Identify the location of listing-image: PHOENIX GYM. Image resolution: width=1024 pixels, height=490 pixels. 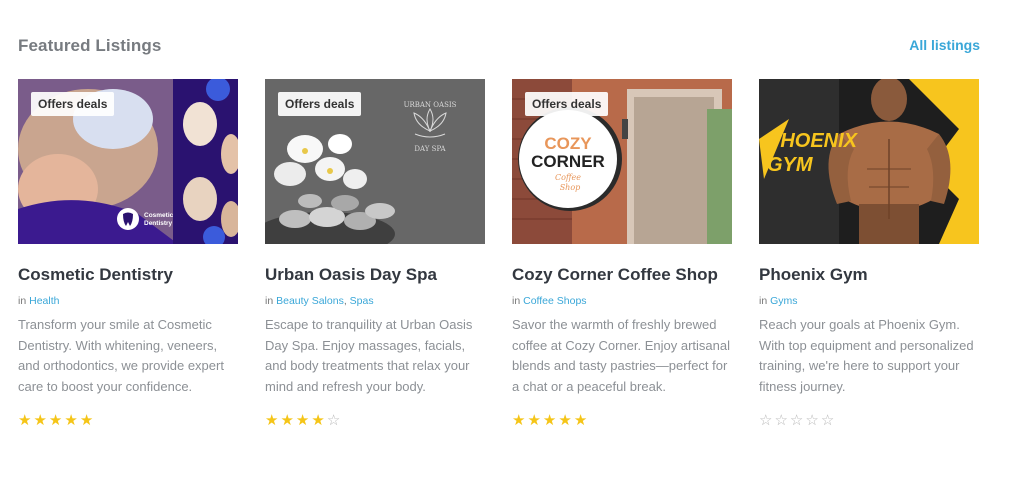
(869, 161).